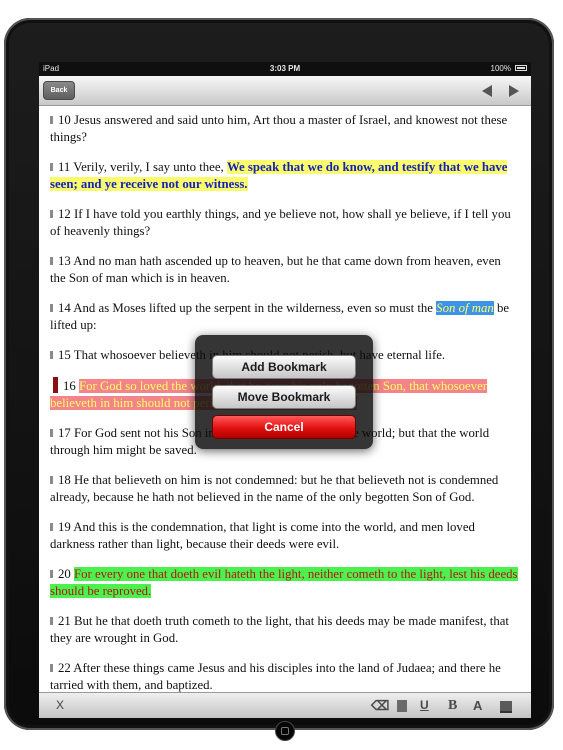  I want to click on cancel-button: Cancel, so click(284, 427).